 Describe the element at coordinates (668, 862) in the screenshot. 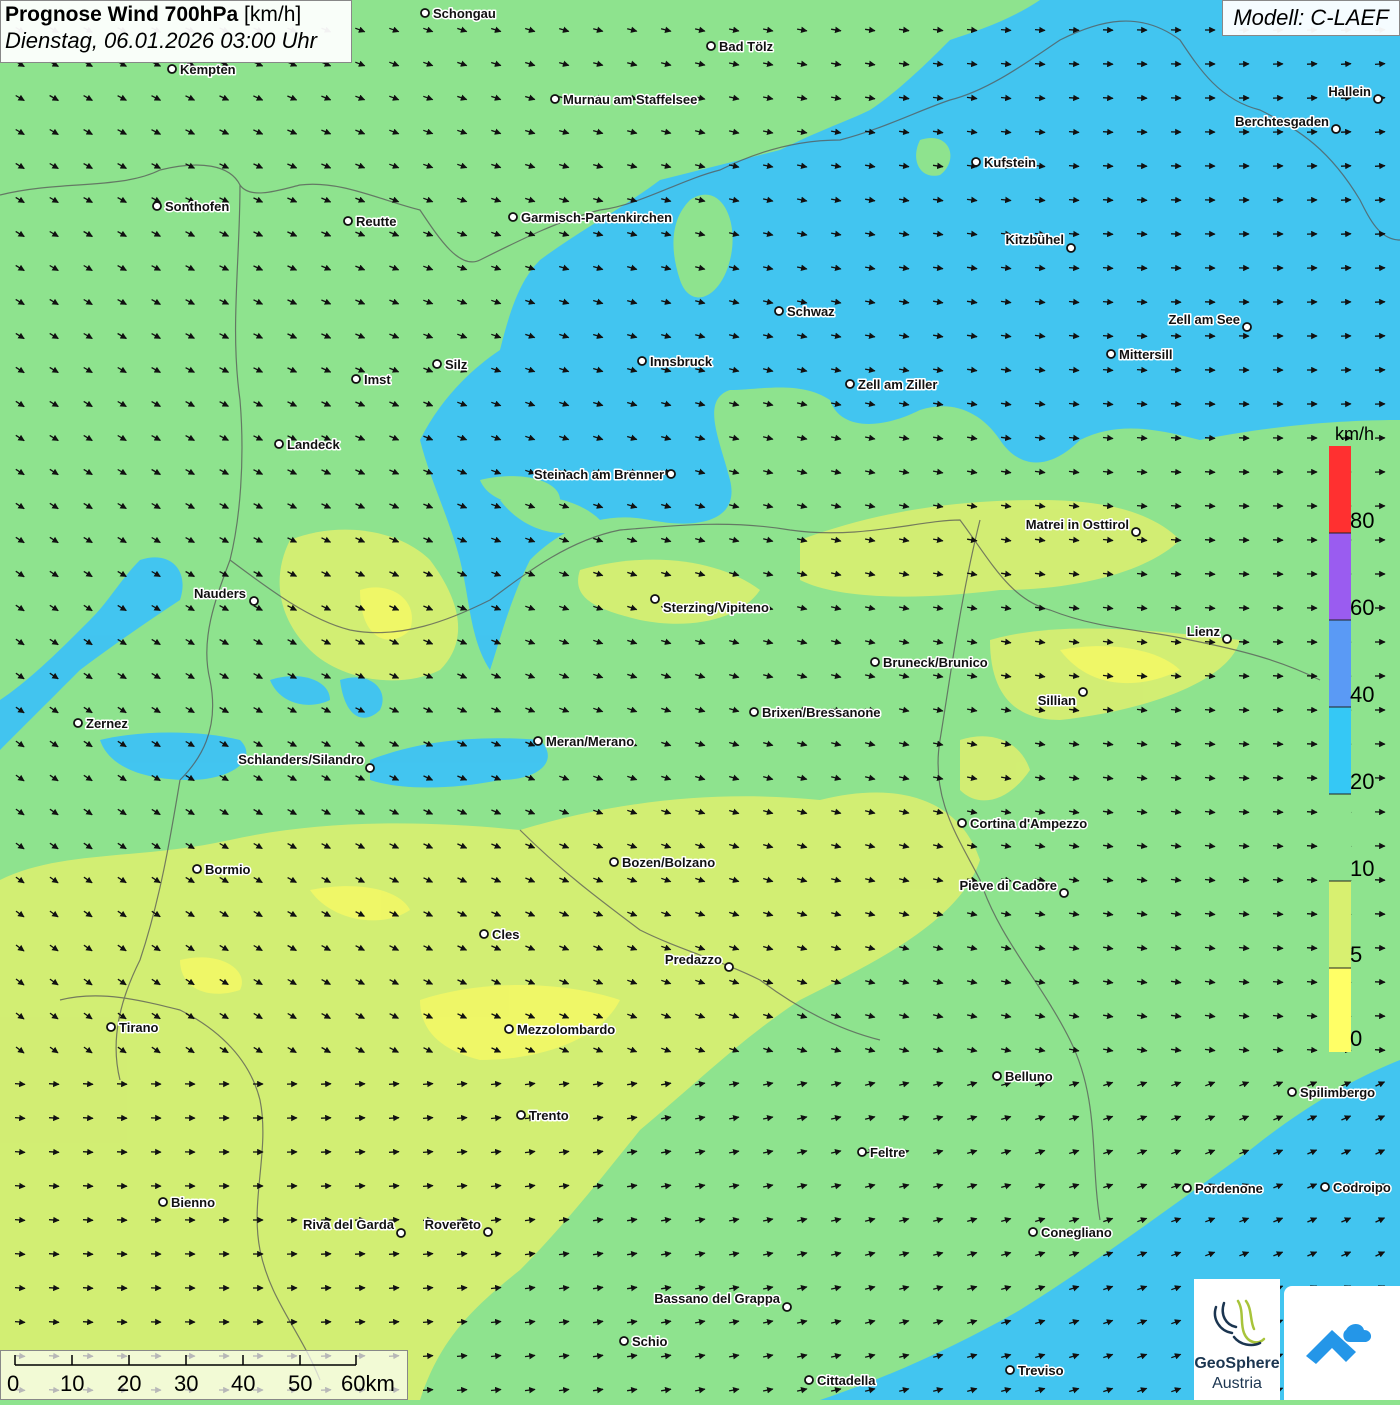

I see `city-label: Bozen/Bolzano` at that location.